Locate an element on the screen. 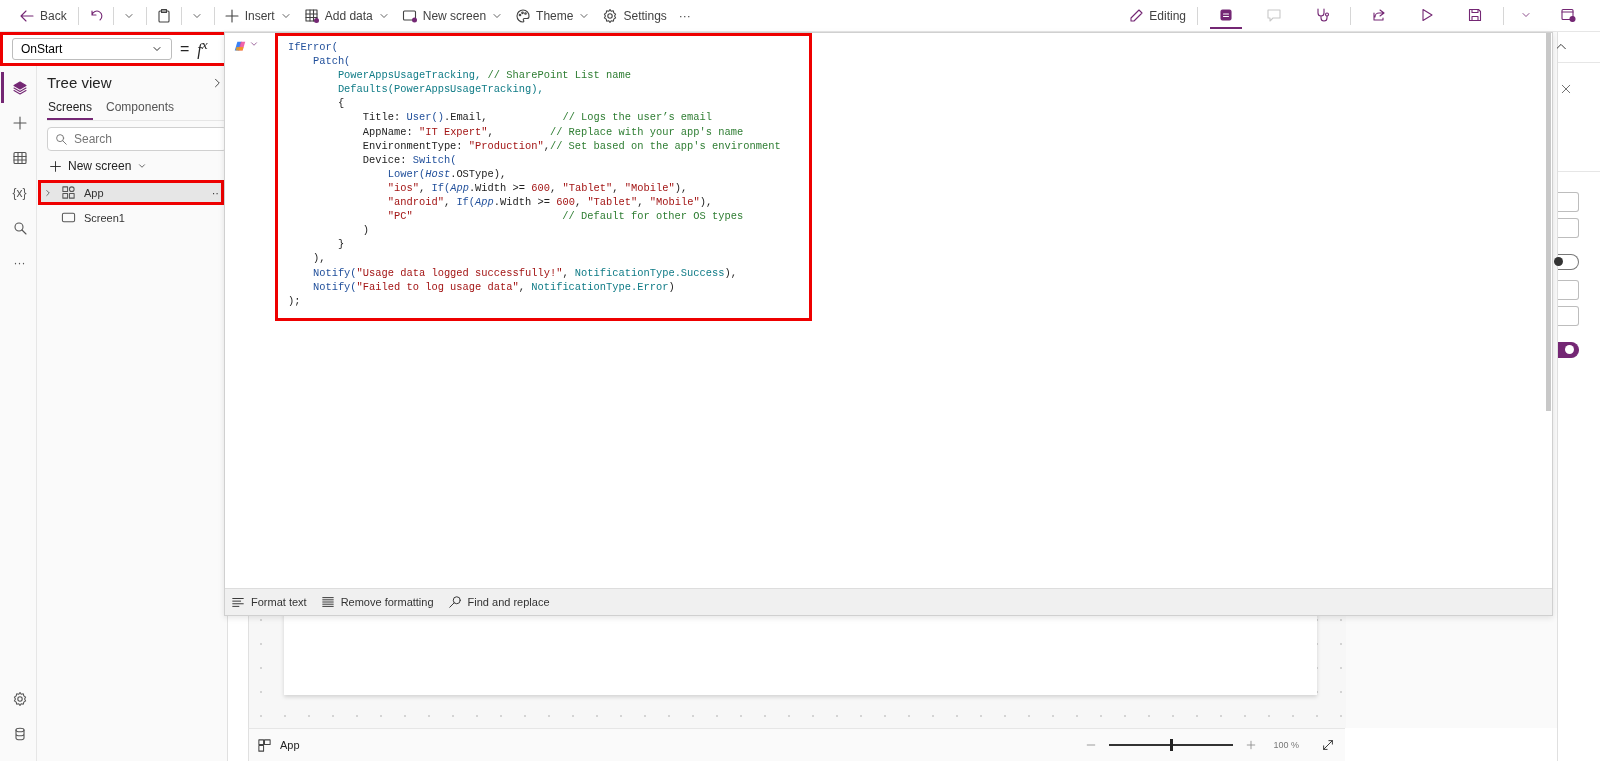 The width and height of the screenshot is (1600, 761). toolbar-menu: New screen is located at coordinates (452, 15).